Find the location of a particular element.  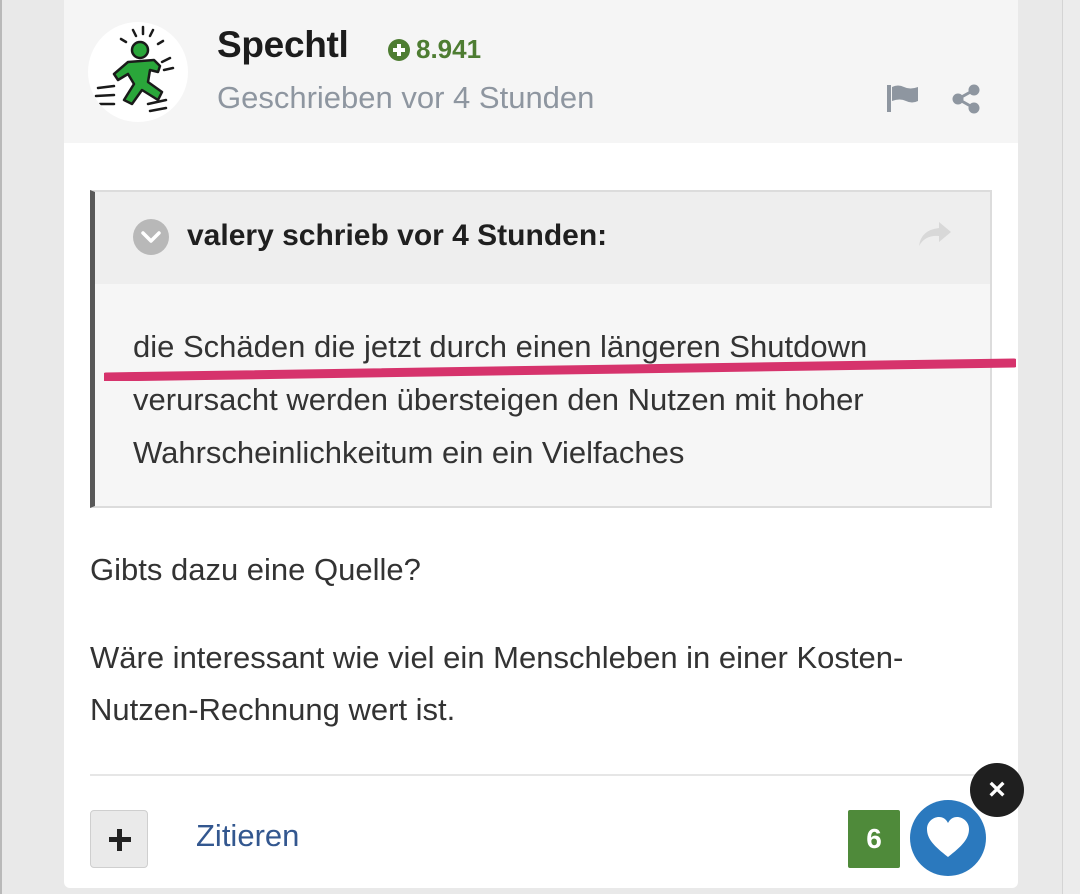

quote-line: Wahrscheinlichkeitum ein ein Vielfaches is located at coordinates (409, 452).